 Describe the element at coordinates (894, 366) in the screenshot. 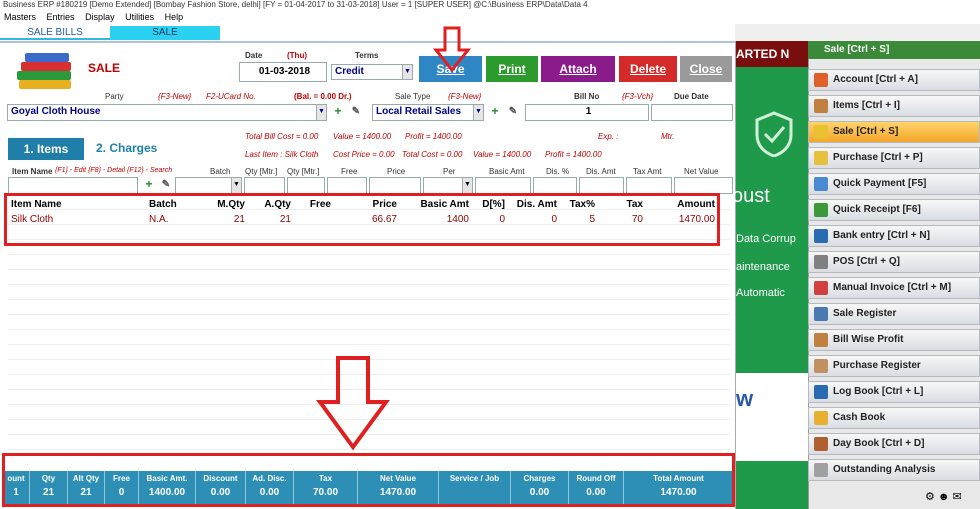

I see `shortcut-item: Purchase Register` at that location.